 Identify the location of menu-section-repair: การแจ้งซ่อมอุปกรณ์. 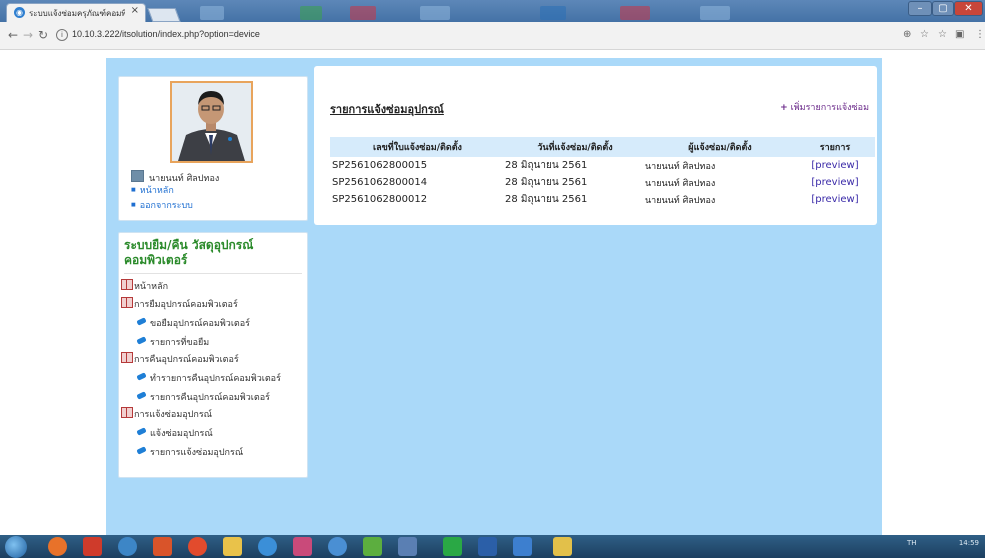
(166, 414).